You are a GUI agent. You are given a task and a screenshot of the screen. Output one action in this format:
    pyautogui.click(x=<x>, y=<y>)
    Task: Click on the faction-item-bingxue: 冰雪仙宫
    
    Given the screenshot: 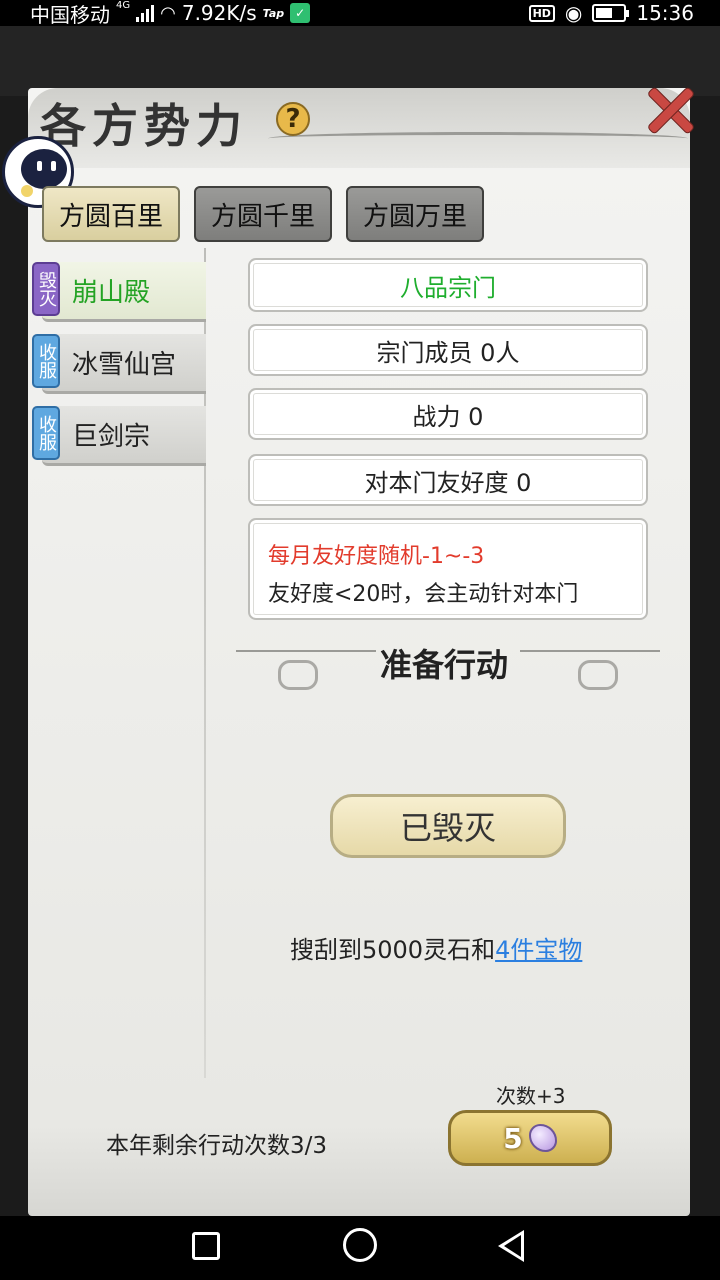 What is the action you would take?
    pyautogui.click(x=124, y=364)
    